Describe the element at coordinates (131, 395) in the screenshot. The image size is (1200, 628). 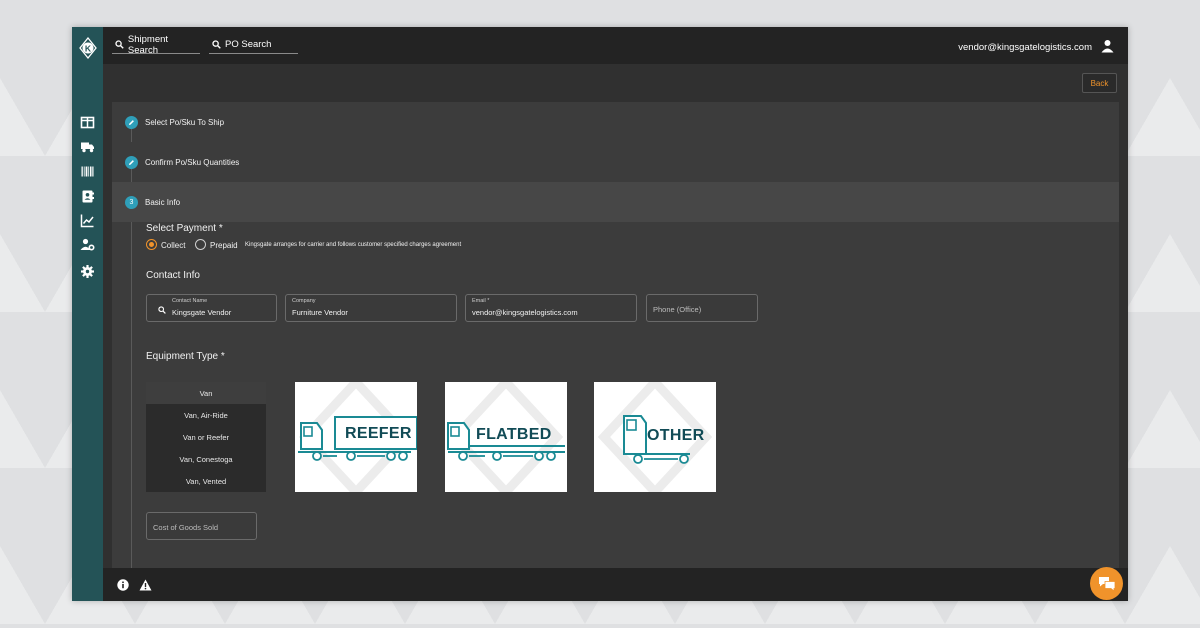
I see `step-connector` at that location.